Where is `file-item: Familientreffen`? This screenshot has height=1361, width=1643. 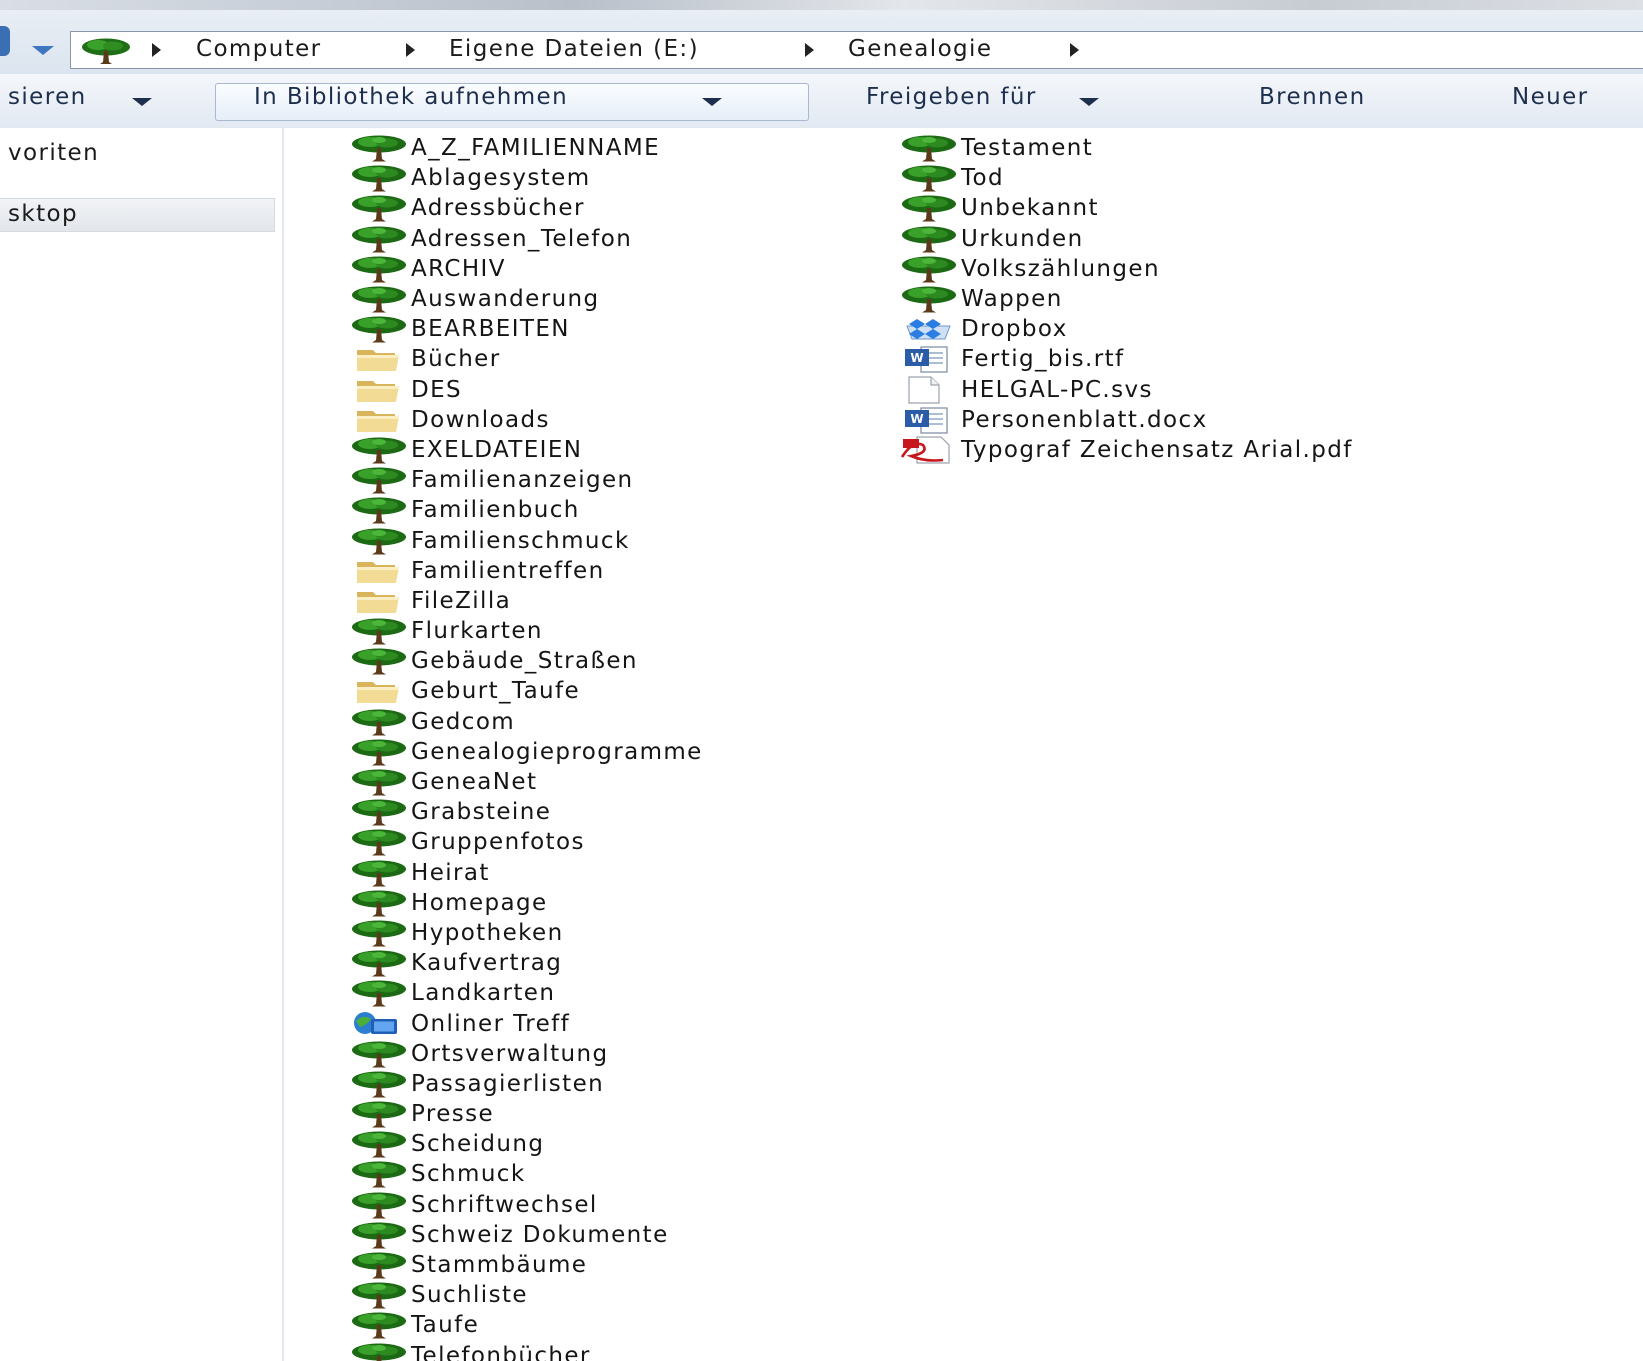 file-item: Familientreffen is located at coordinates (526, 571).